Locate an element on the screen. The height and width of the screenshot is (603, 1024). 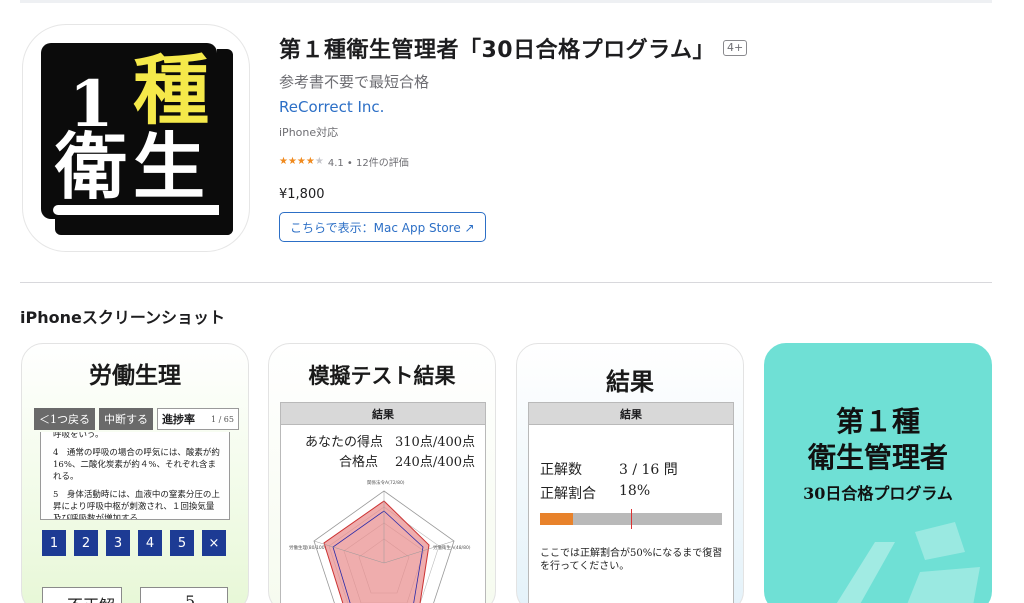
answer-box: 5 is located at coordinates (184, 595).